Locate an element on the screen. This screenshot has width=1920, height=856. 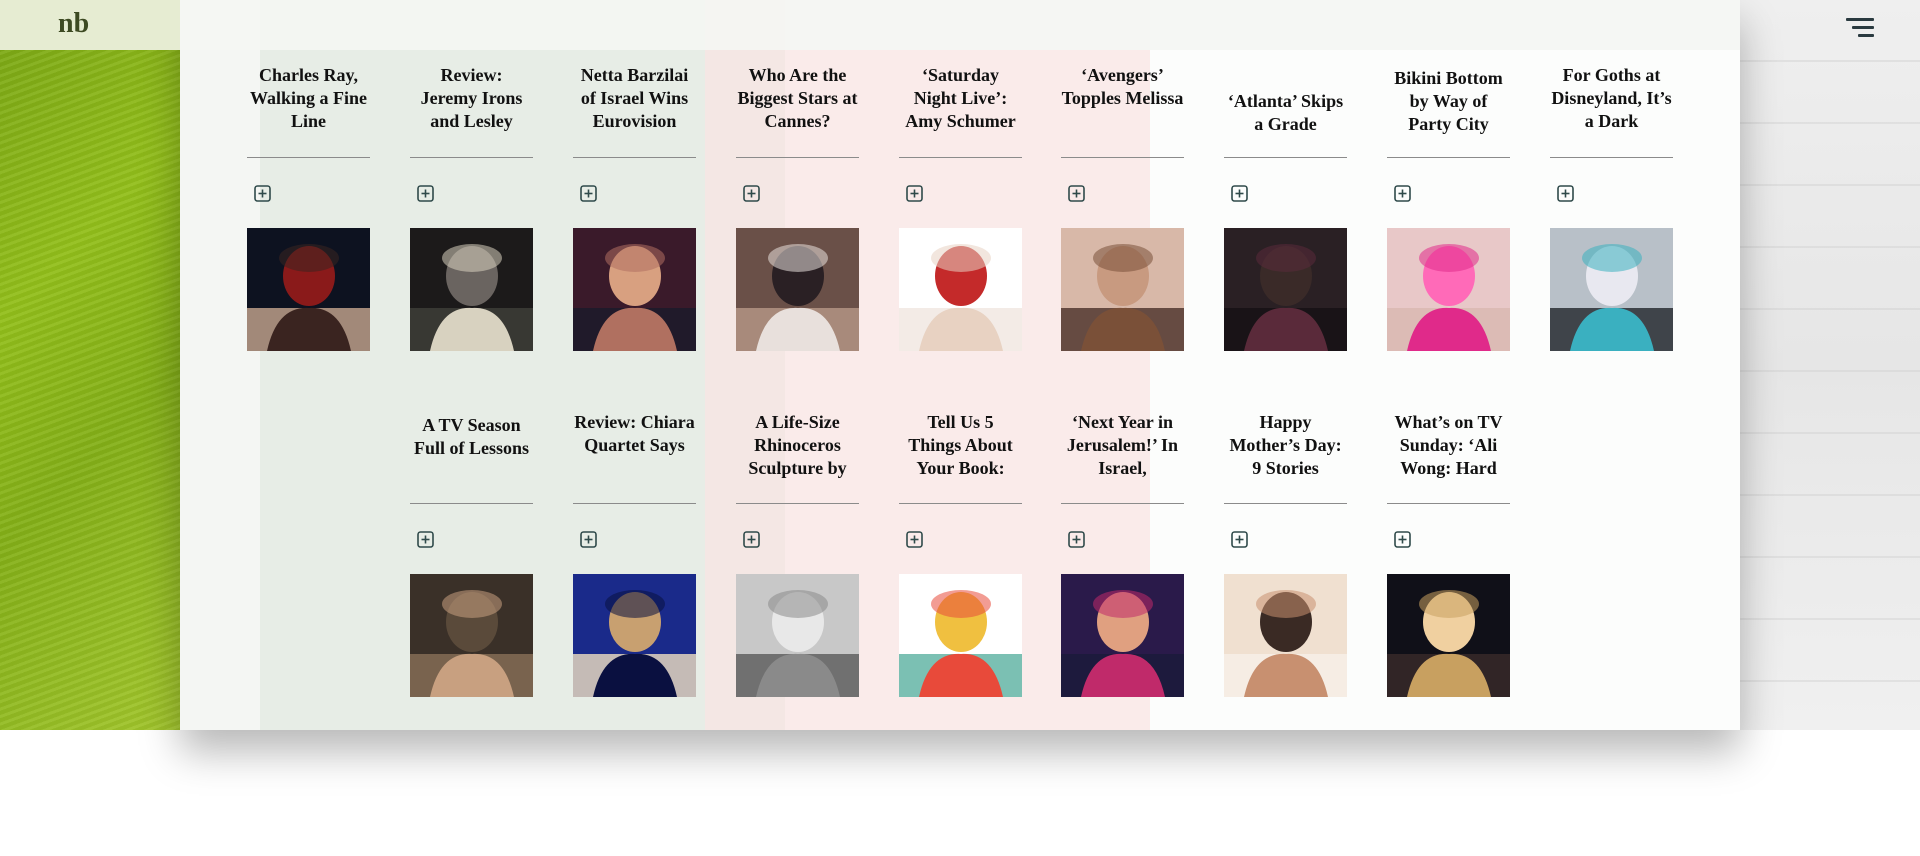
article-title: What’s on TV Sunday: ‘Ali Wong: Hard is located at coordinates (1448, 445).